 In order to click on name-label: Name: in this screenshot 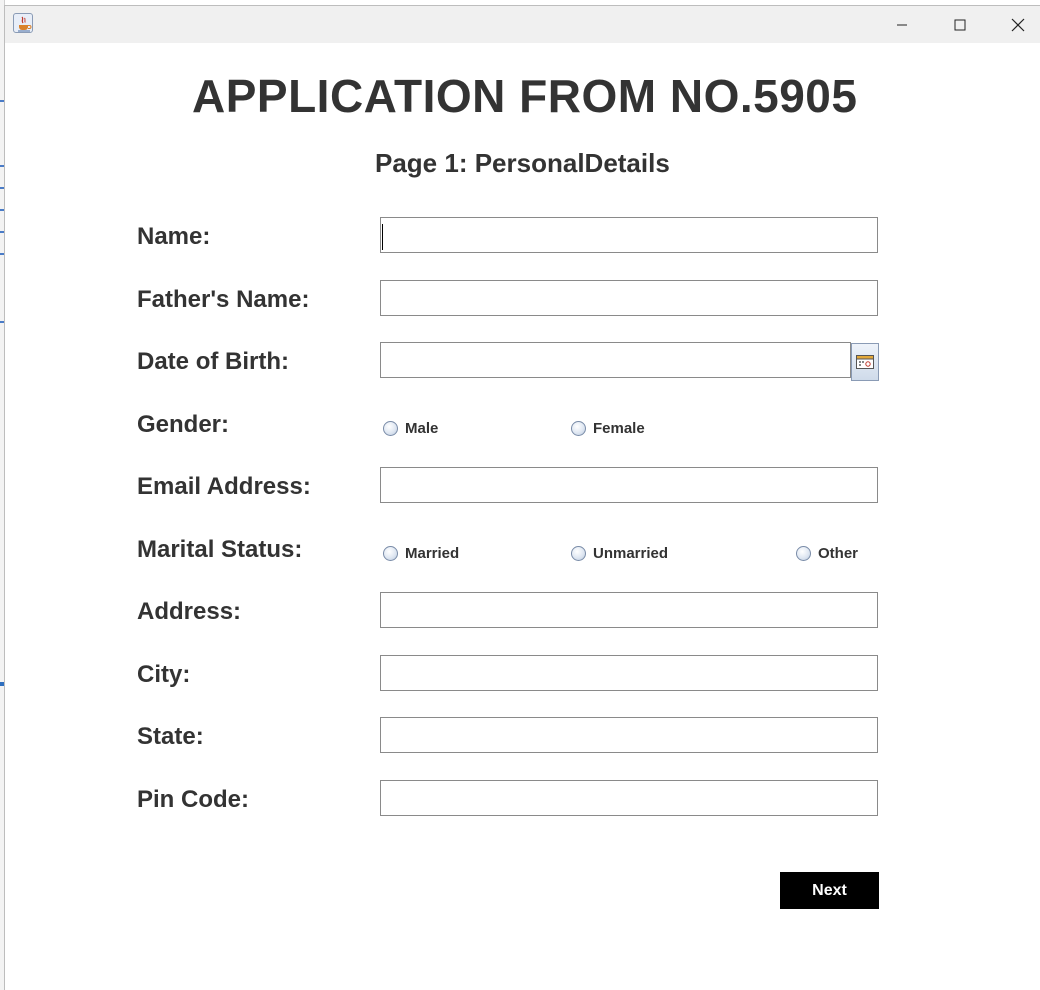, I will do `click(174, 236)`.